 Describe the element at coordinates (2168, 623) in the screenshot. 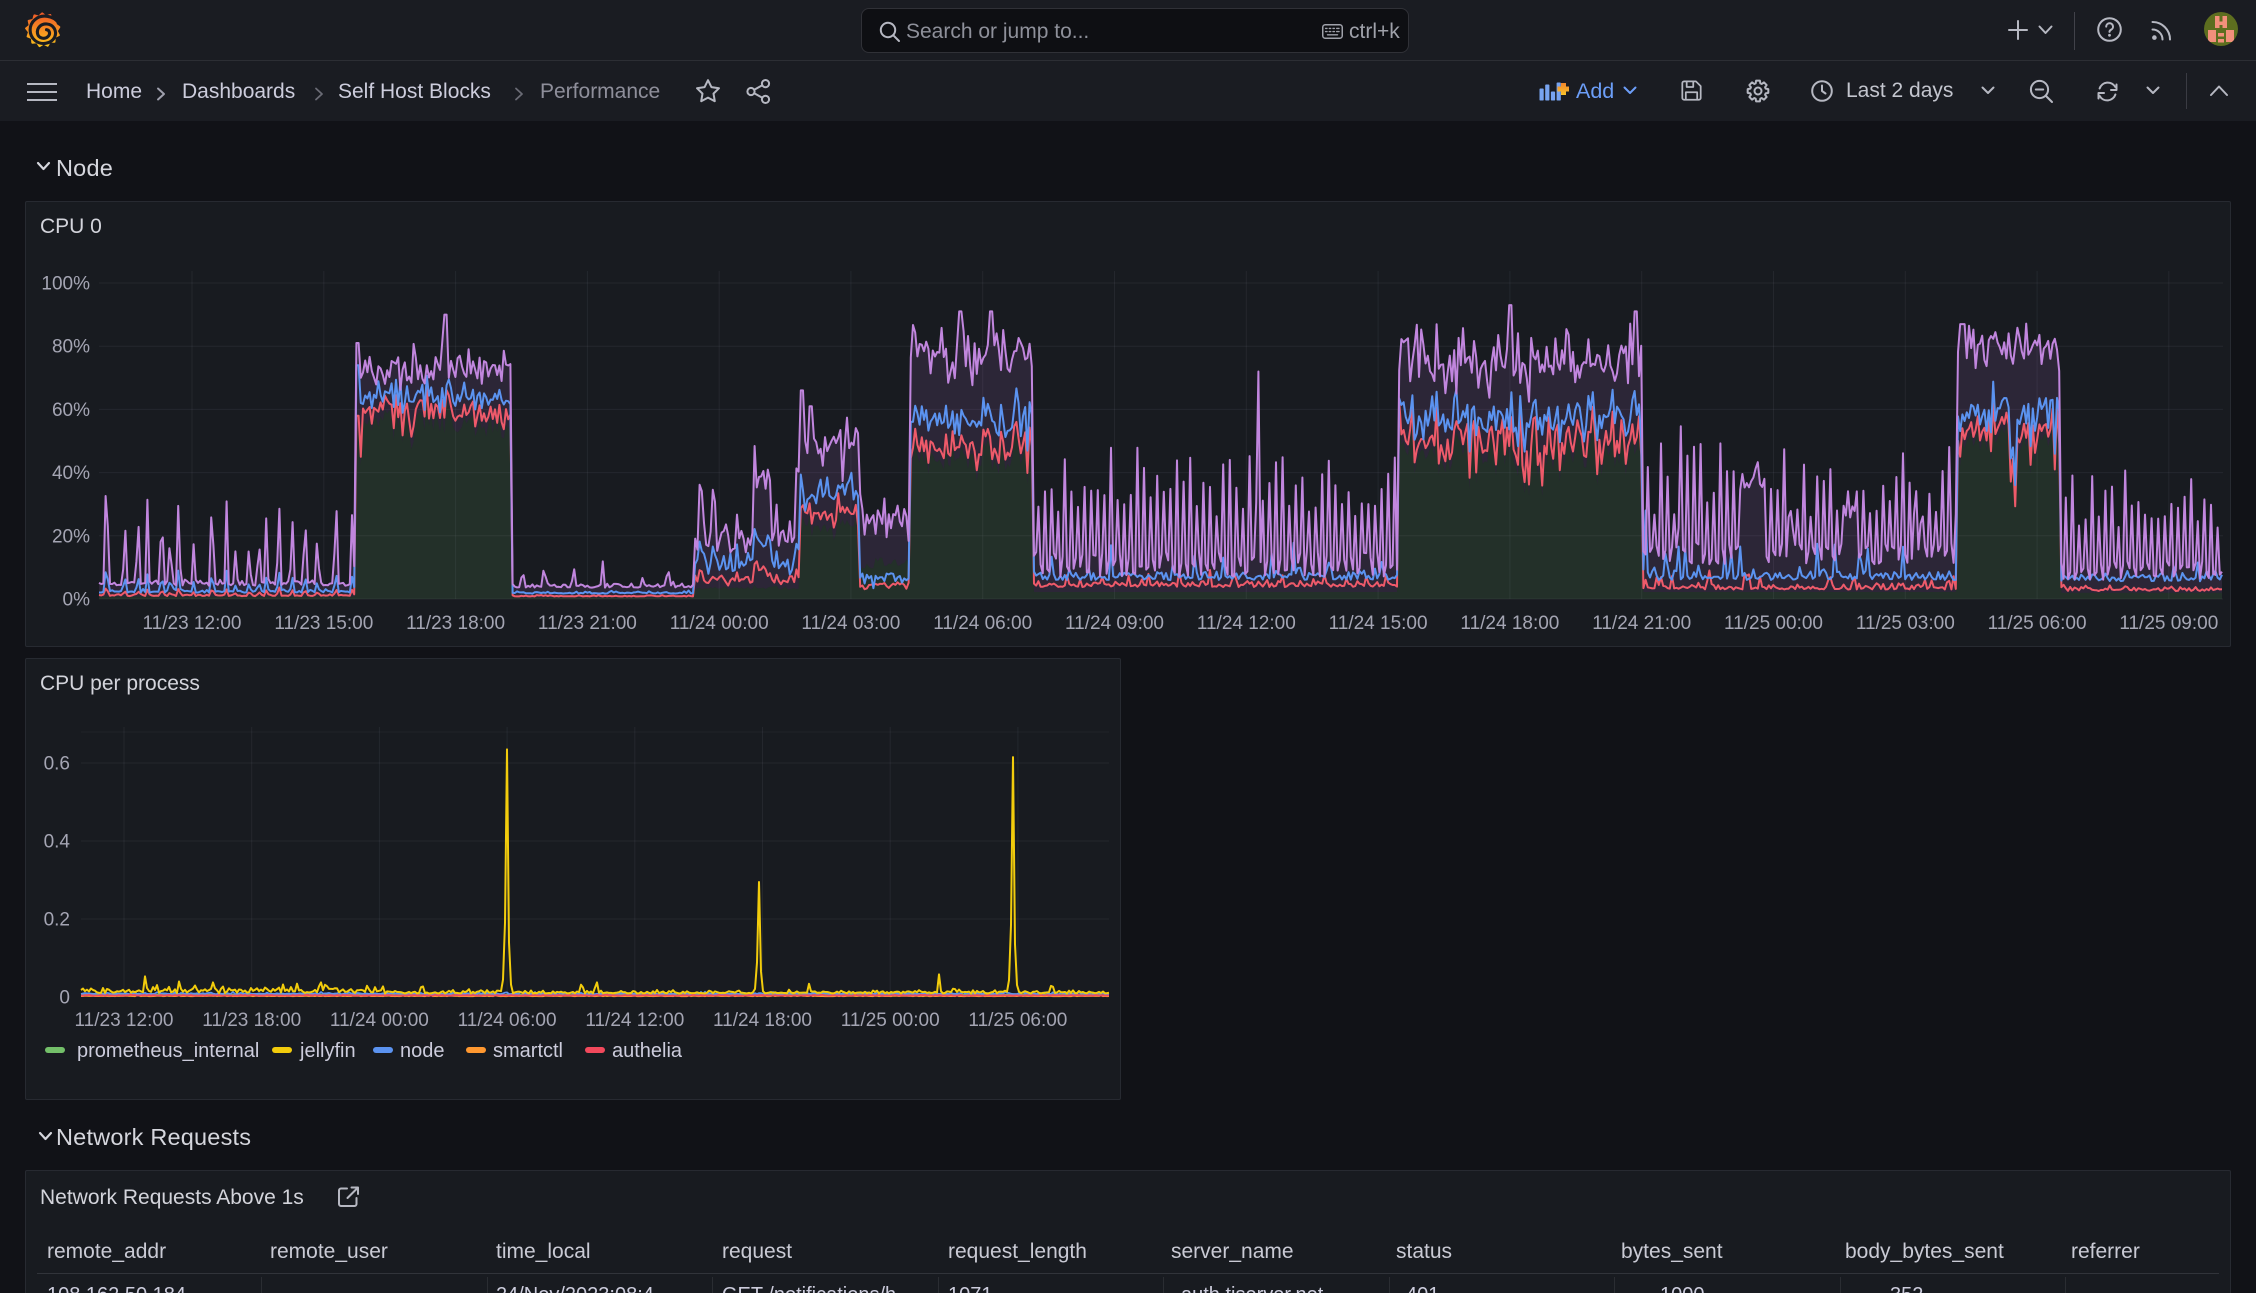

I see `svg-text: 11/25 09:00` at that location.